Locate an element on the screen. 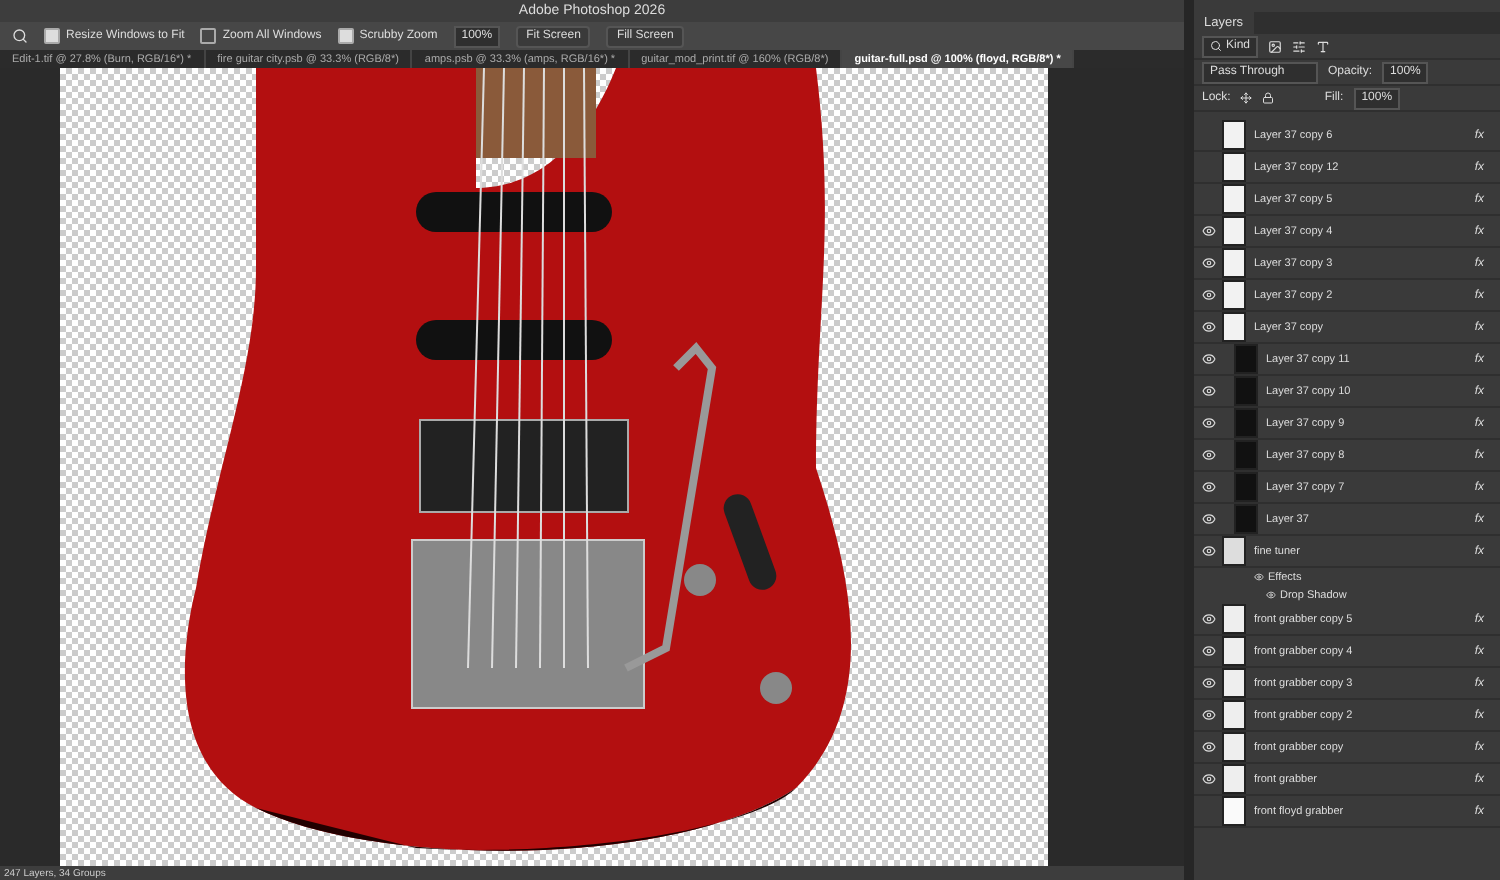  adjustment-icon is located at coordinates (1299, 46).